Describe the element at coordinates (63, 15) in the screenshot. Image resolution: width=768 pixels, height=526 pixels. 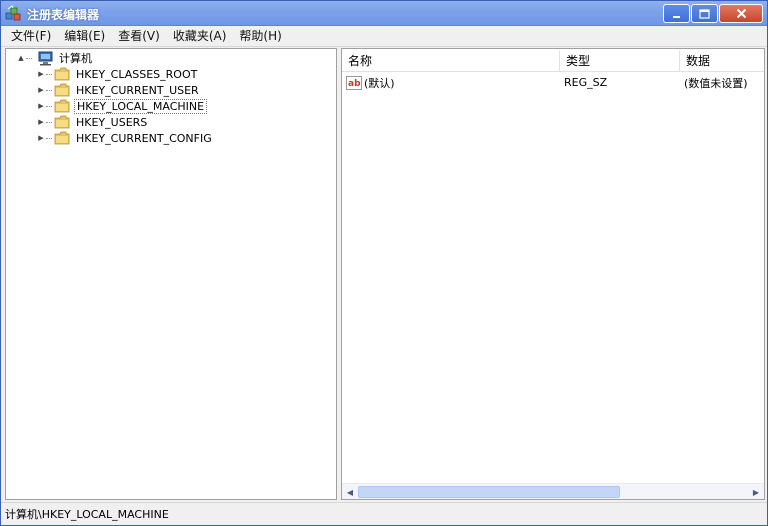
I see `window-title: 注册表编辑器` at that location.